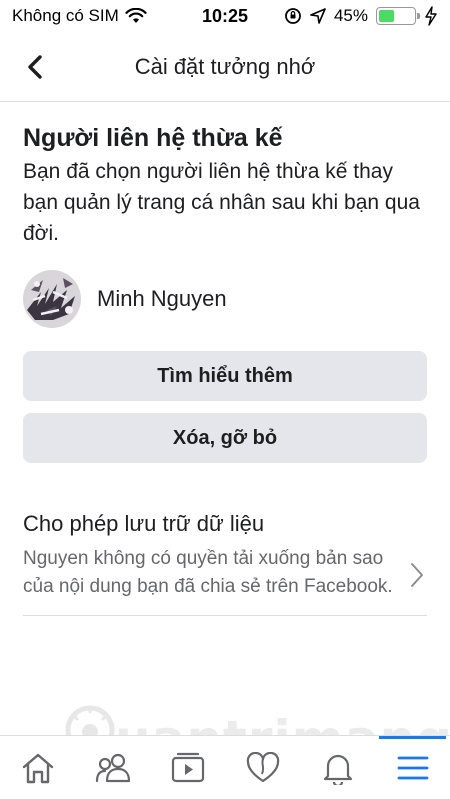  I want to click on menu-icon, so click(412, 767).